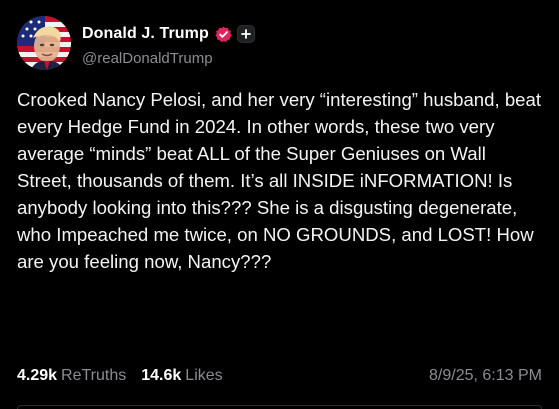 Image resolution: width=559 pixels, height=409 pixels. Describe the element at coordinates (204, 375) in the screenshot. I see `likes-label: Likes` at that location.